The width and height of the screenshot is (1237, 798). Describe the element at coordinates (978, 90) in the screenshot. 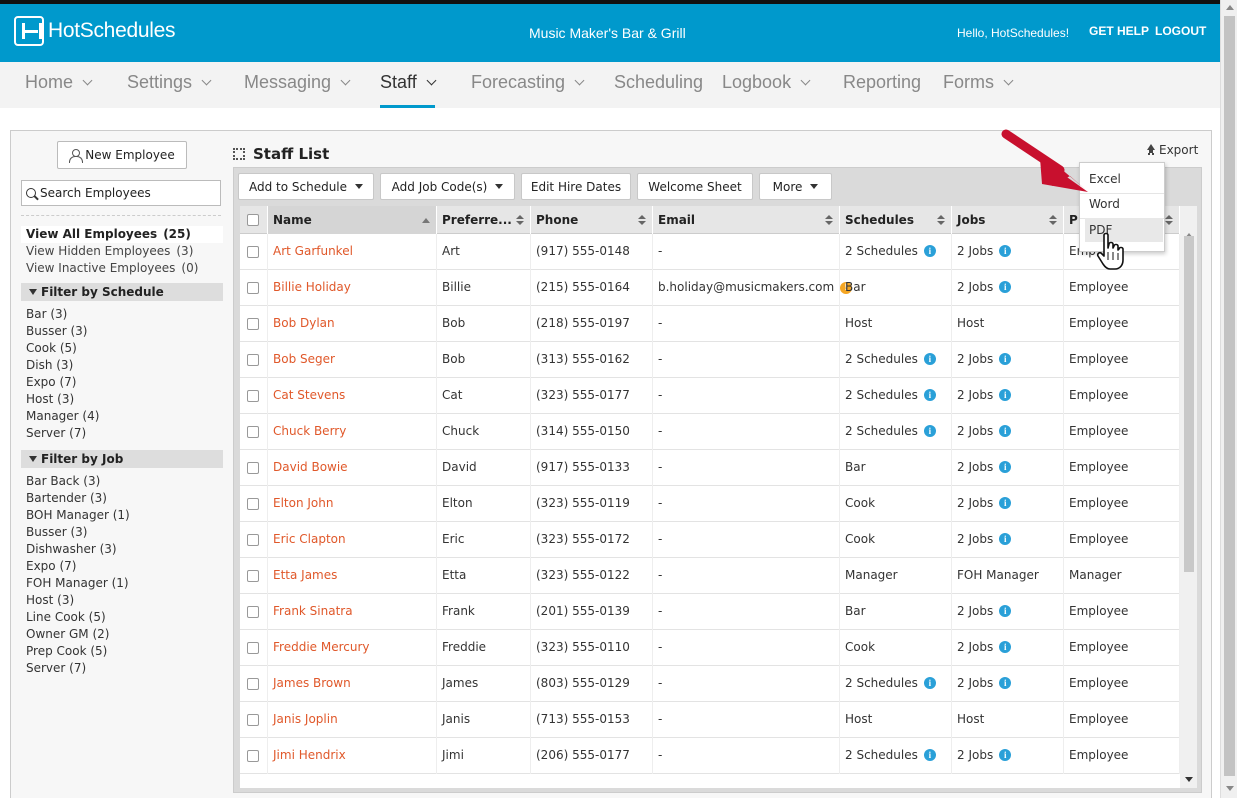

I see `nav-forms: Forms` at that location.